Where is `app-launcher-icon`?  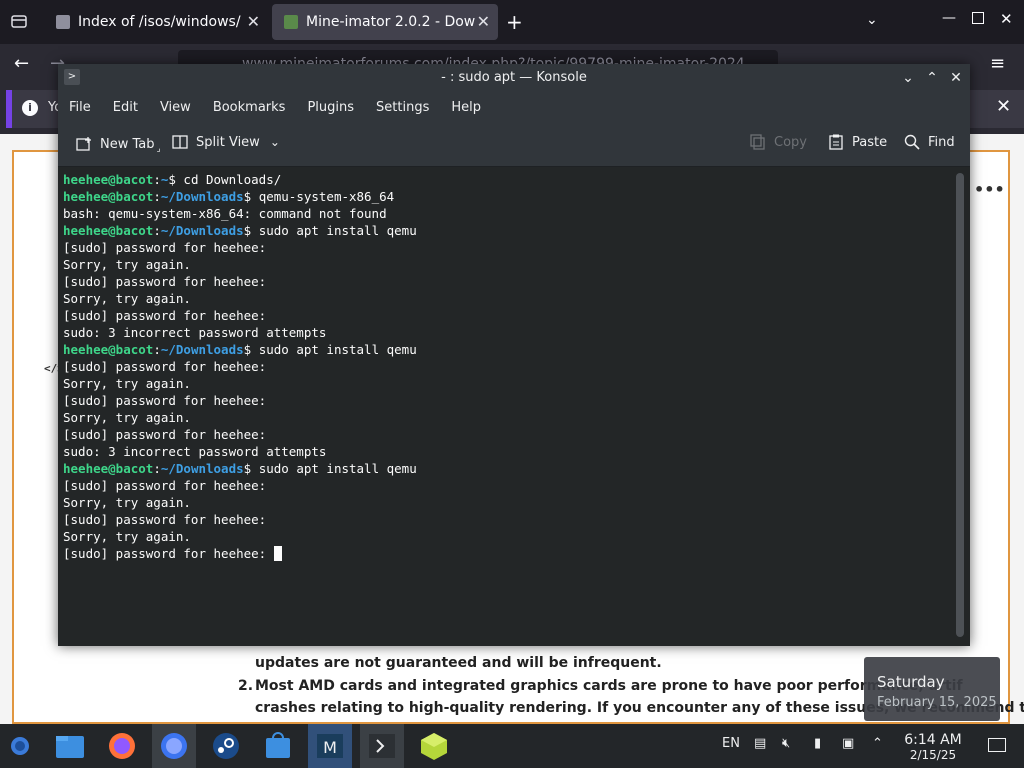 app-launcher-icon is located at coordinates (20, 746).